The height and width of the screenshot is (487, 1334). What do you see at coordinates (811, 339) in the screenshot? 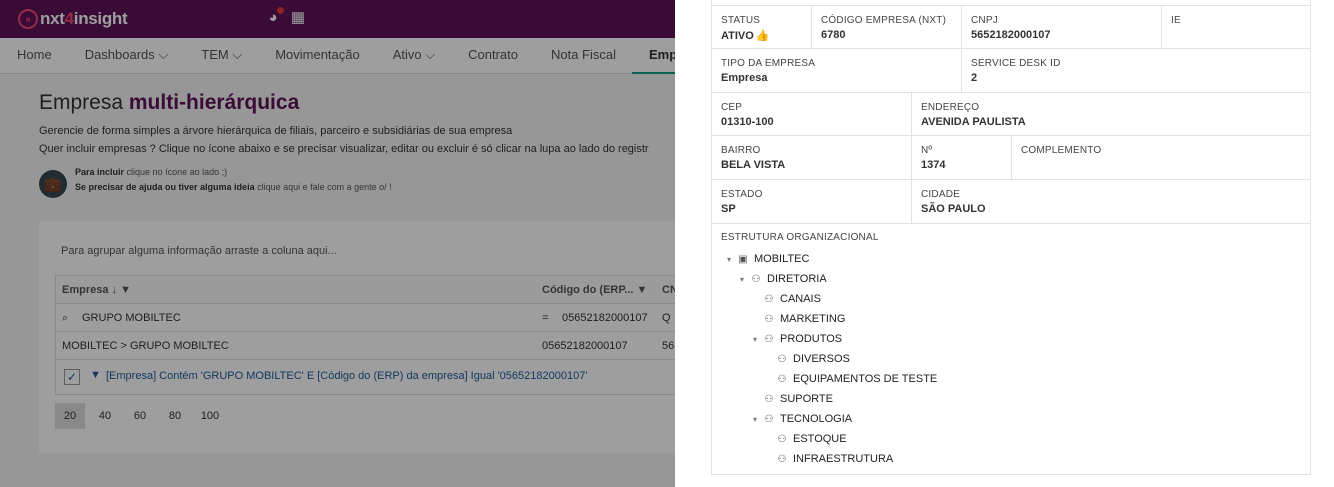
I see `tree-node-label: PRODUTOS` at bounding box center [811, 339].